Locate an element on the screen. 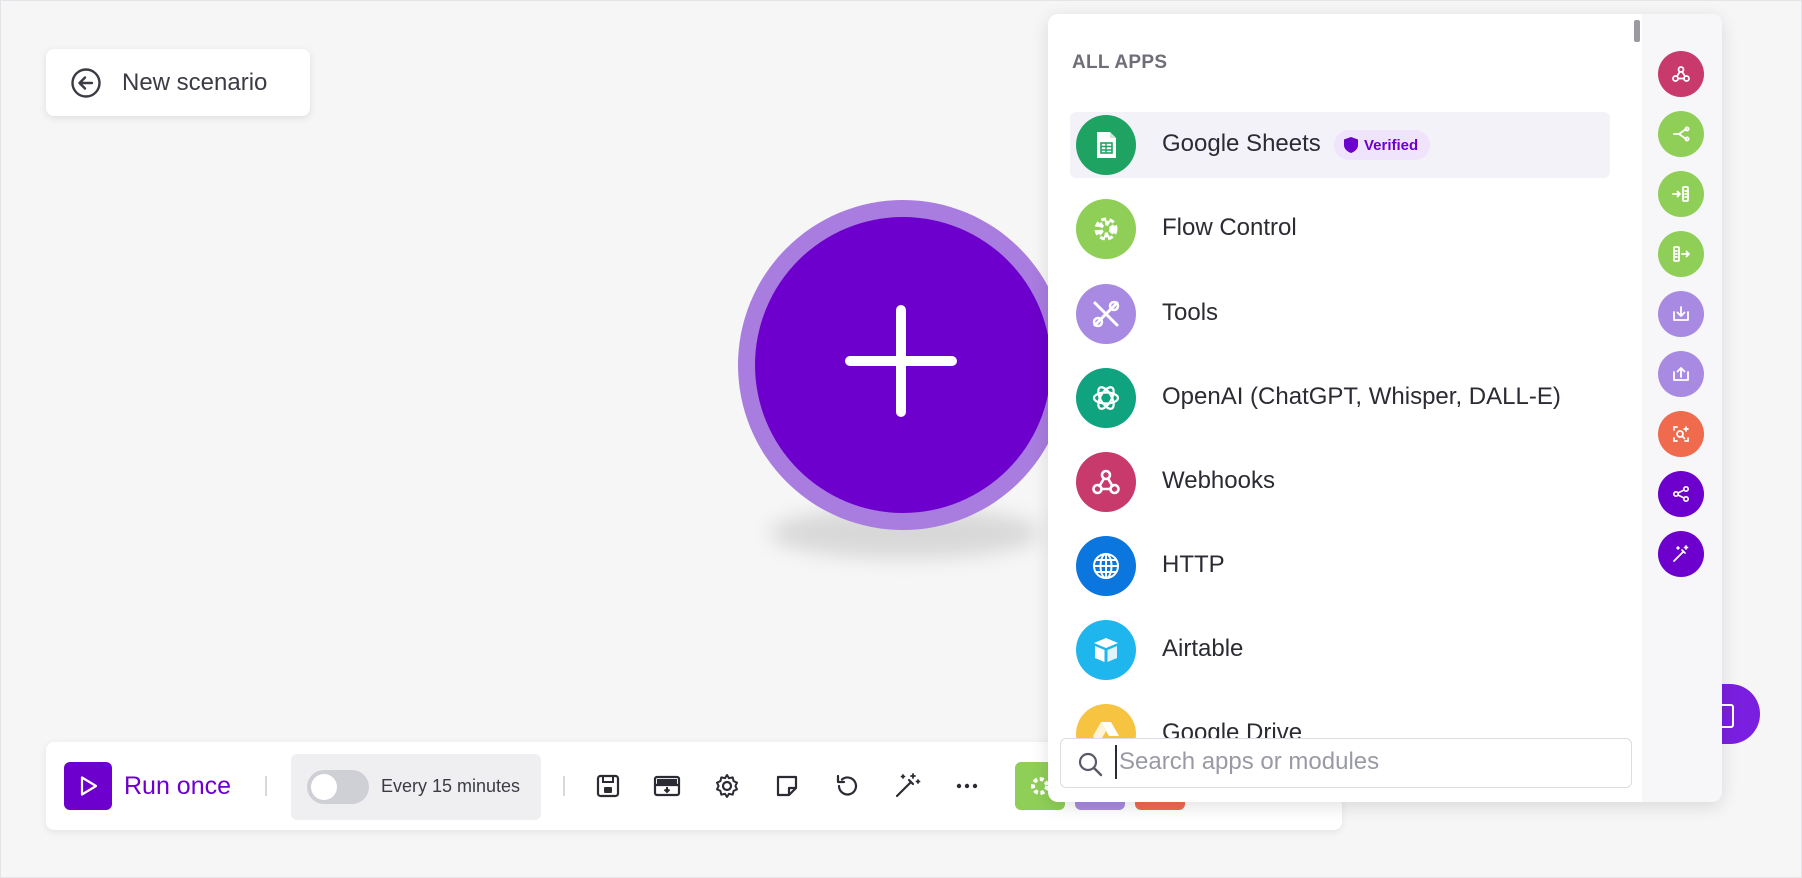 The width and height of the screenshot is (1802, 878). upload-shortcut is located at coordinates (1681, 374).